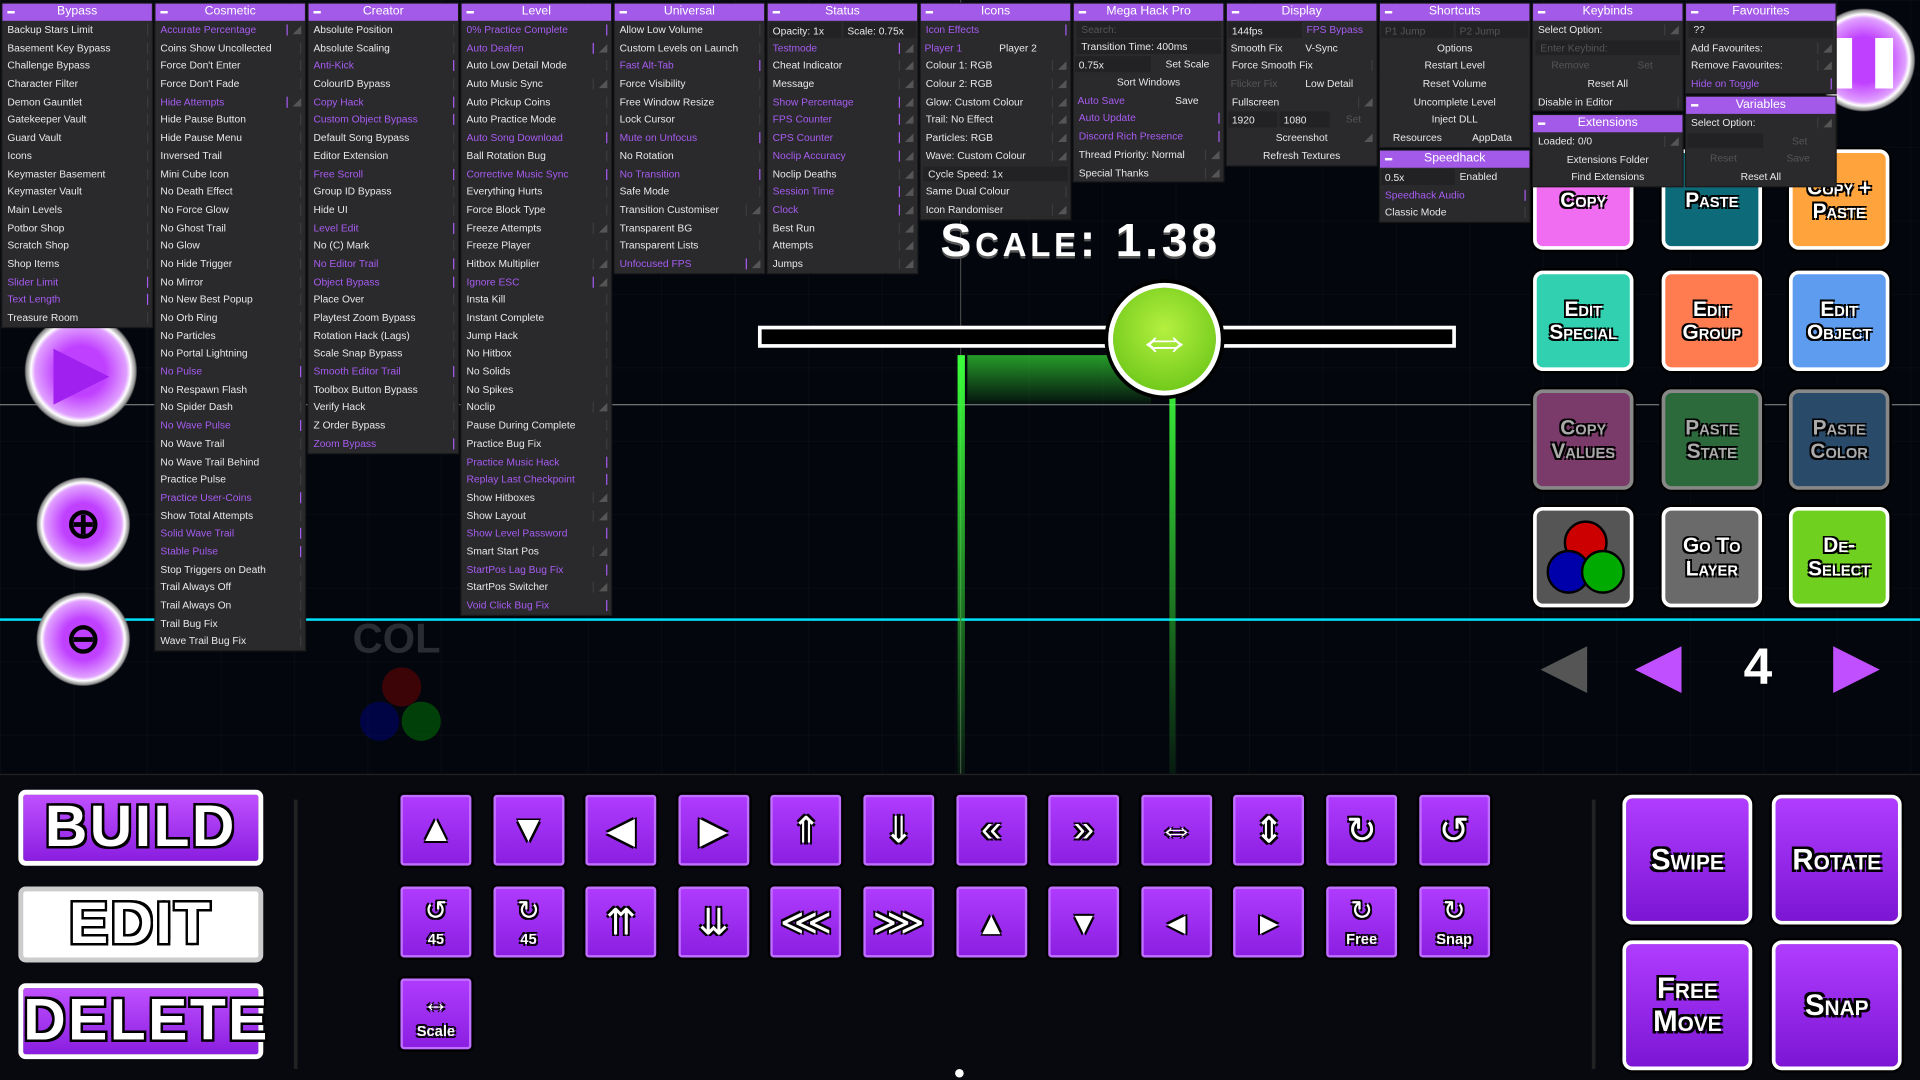 The image size is (1920, 1080). Describe the element at coordinates (536, 264) in the screenshot. I see `toggle-hitbox-multiplier: Hitbox Multiplier` at that location.